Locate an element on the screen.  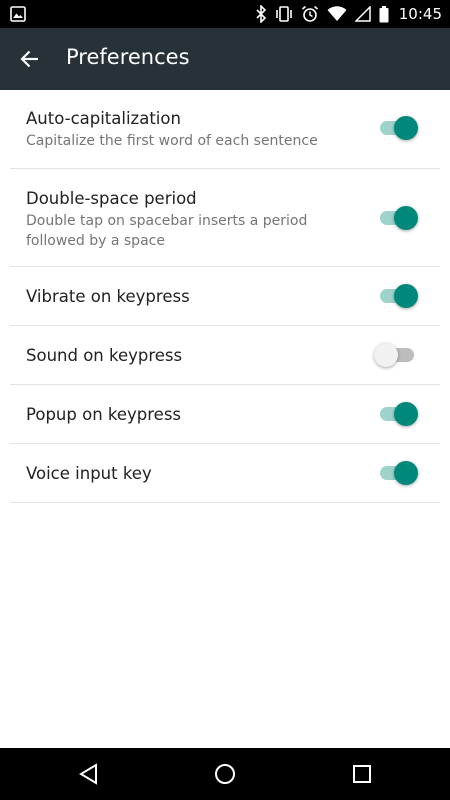
pref-vibrate-on-keypress: Vibrate on keypress is located at coordinates (225, 296).